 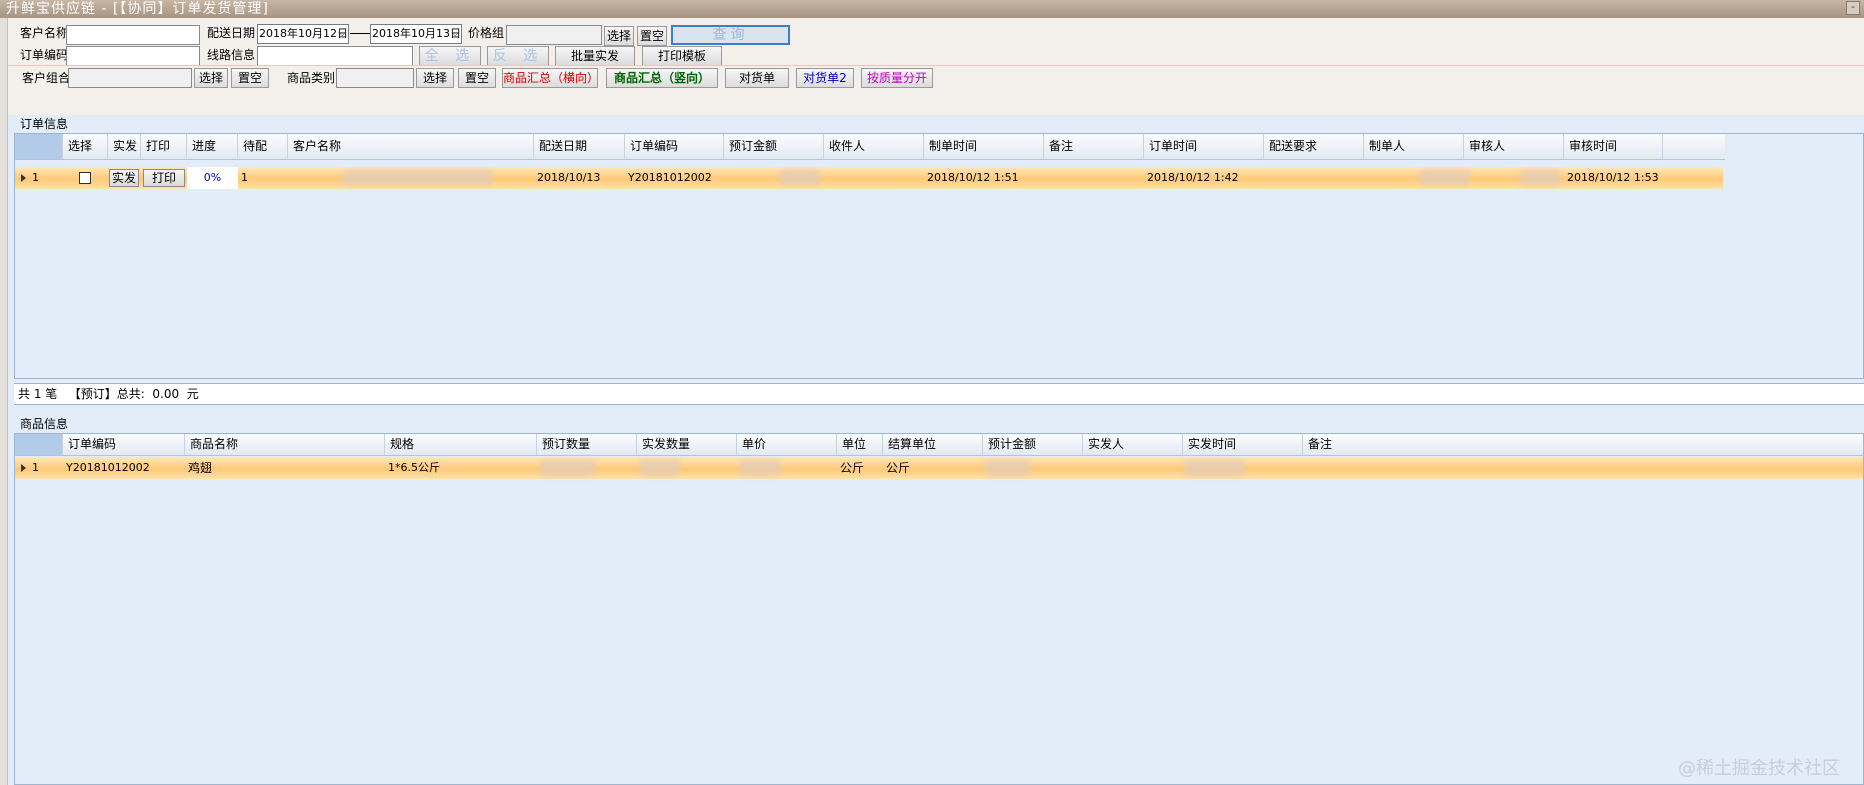 I want to click on col-header: 收件人, so click(x=874, y=146).